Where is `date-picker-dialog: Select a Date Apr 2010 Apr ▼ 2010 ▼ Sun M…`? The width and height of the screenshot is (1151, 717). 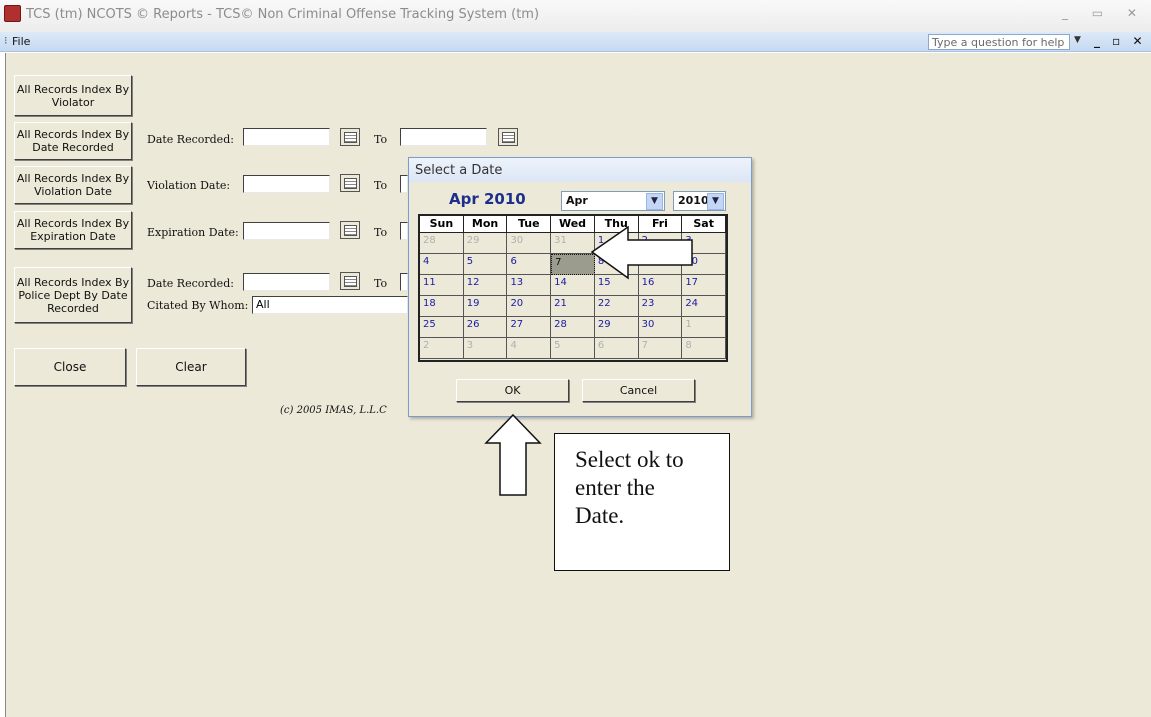 date-picker-dialog: Select a Date Apr 2010 Apr ▼ 2010 ▼ Sun M… is located at coordinates (580, 287).